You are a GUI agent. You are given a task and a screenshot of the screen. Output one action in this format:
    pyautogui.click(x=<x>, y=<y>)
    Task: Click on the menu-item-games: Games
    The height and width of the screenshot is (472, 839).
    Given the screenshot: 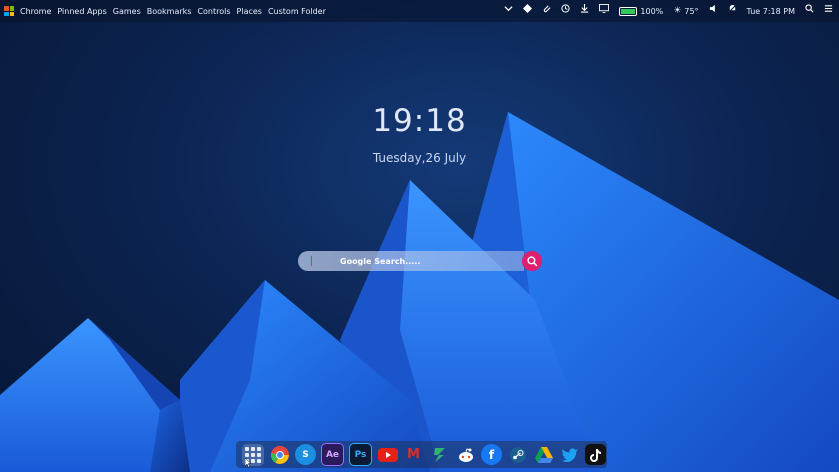 What is the action you would take?
    pyautogui.click(x=127, y=11)
    